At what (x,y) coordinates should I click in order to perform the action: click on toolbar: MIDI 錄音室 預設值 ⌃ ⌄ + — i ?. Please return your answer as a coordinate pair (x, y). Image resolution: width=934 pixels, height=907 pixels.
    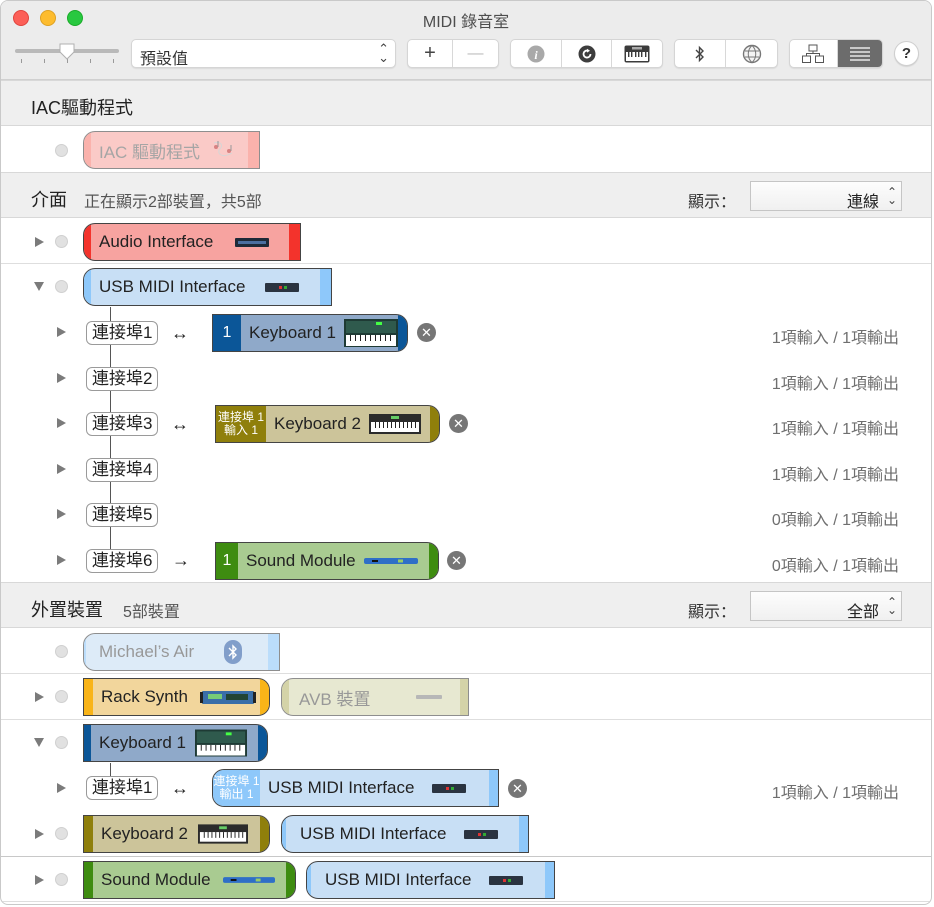
    Looking at the image, I should click on (466, 40).